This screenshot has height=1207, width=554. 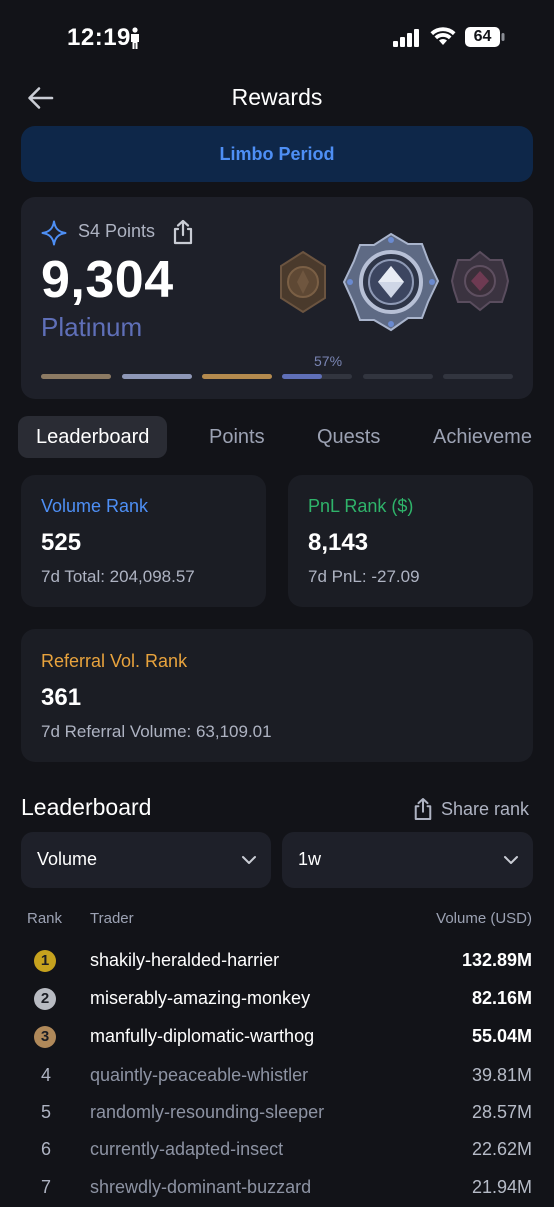 I want to click on banner-label: Limbo Period, so click(x=277, y=153).